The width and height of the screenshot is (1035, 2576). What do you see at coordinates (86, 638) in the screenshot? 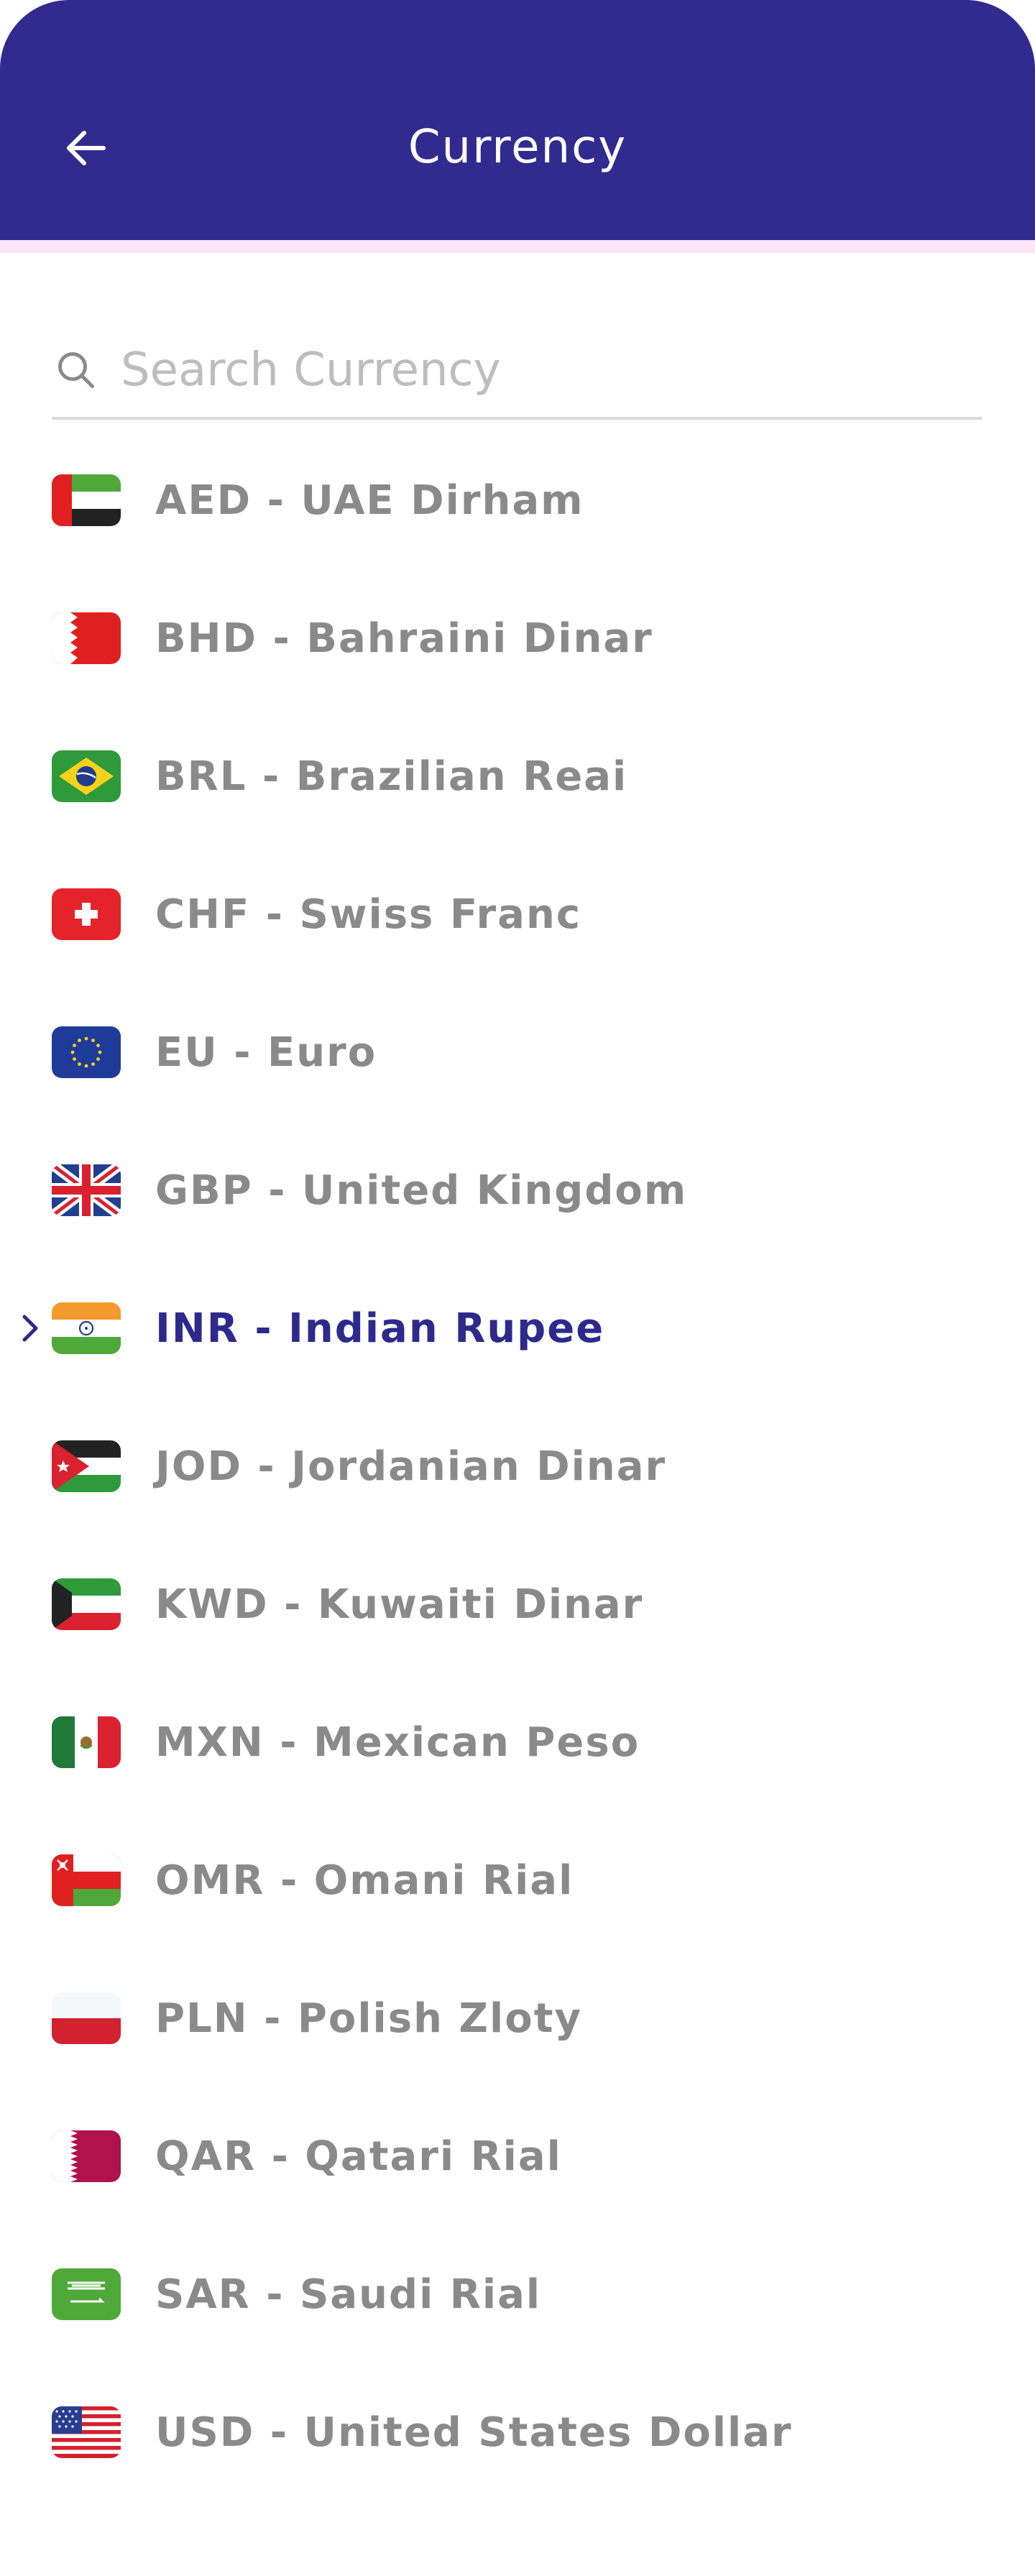
I see `bahrain-flag-icon` at bounding box center [86, 638].